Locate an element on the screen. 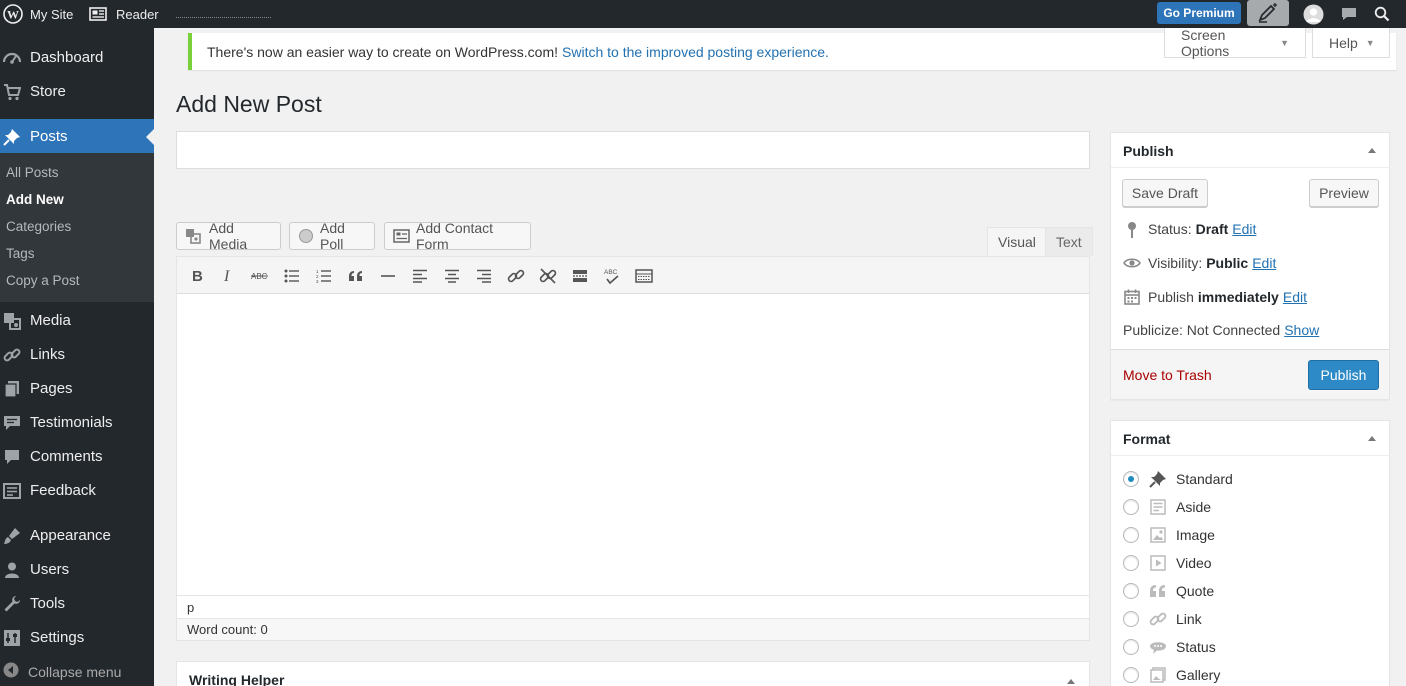  search-icon is located at coordinates (1382, 14).